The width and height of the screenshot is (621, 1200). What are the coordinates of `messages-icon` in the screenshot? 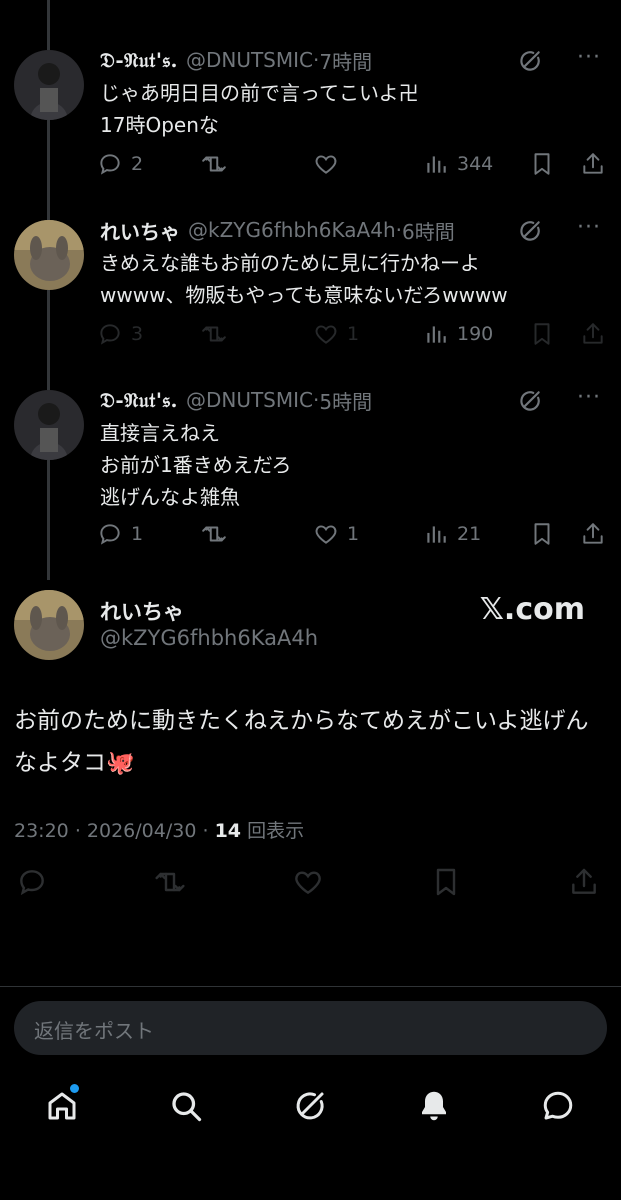 It's located at (558, 1106).